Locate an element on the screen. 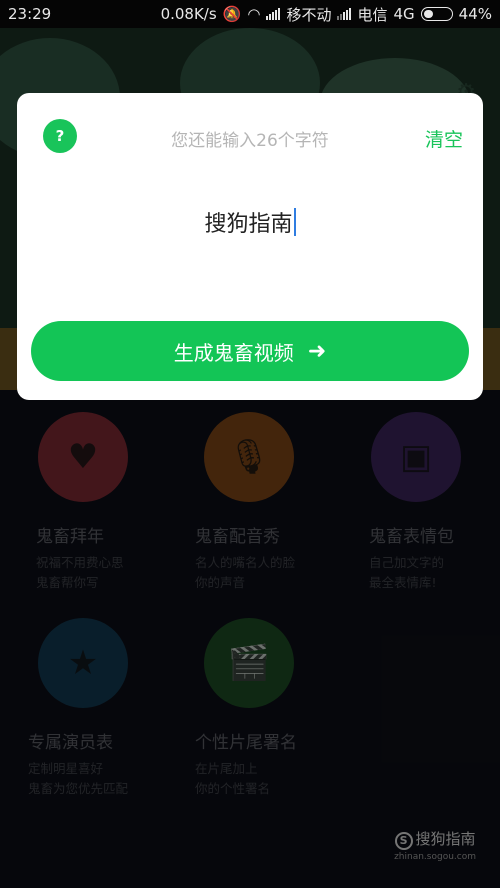 This screenshot has width=500, height=888. generate-video-button: 生成鬼畜视频 ➜ is located at coordinates (250, 351).